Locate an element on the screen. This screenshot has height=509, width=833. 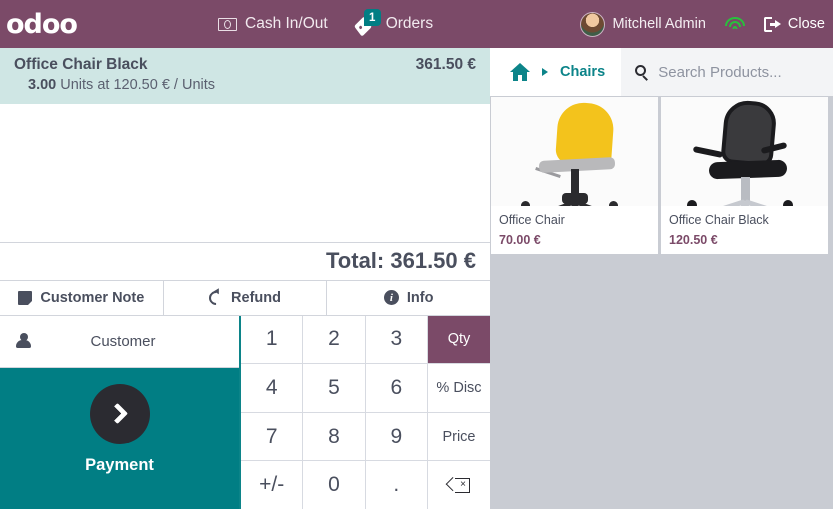
numpad-key-7: 7 is located at coordinates (272, 436).